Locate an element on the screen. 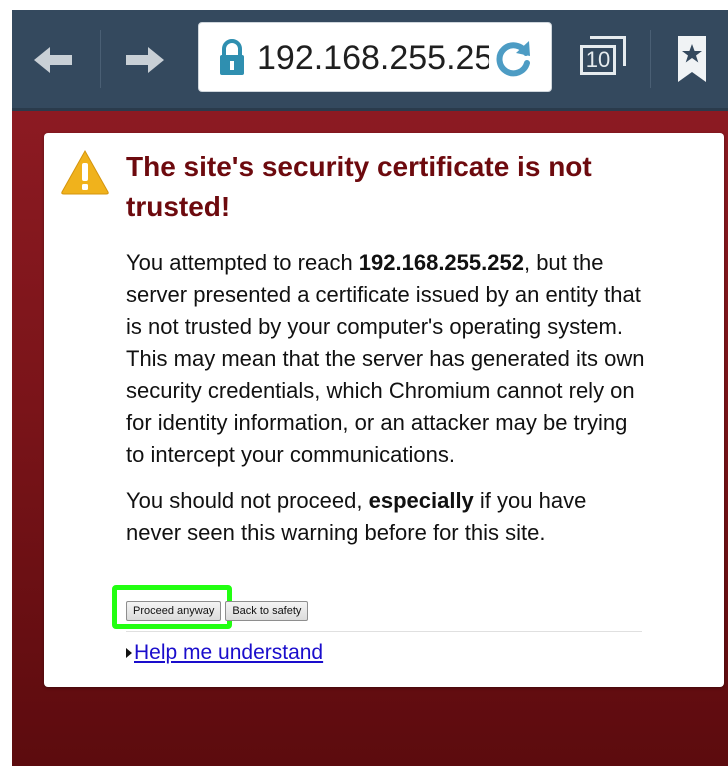 This screenshot has height=766, width=728. tab-switcher-button: 10 is located at coordinates (605, 59).